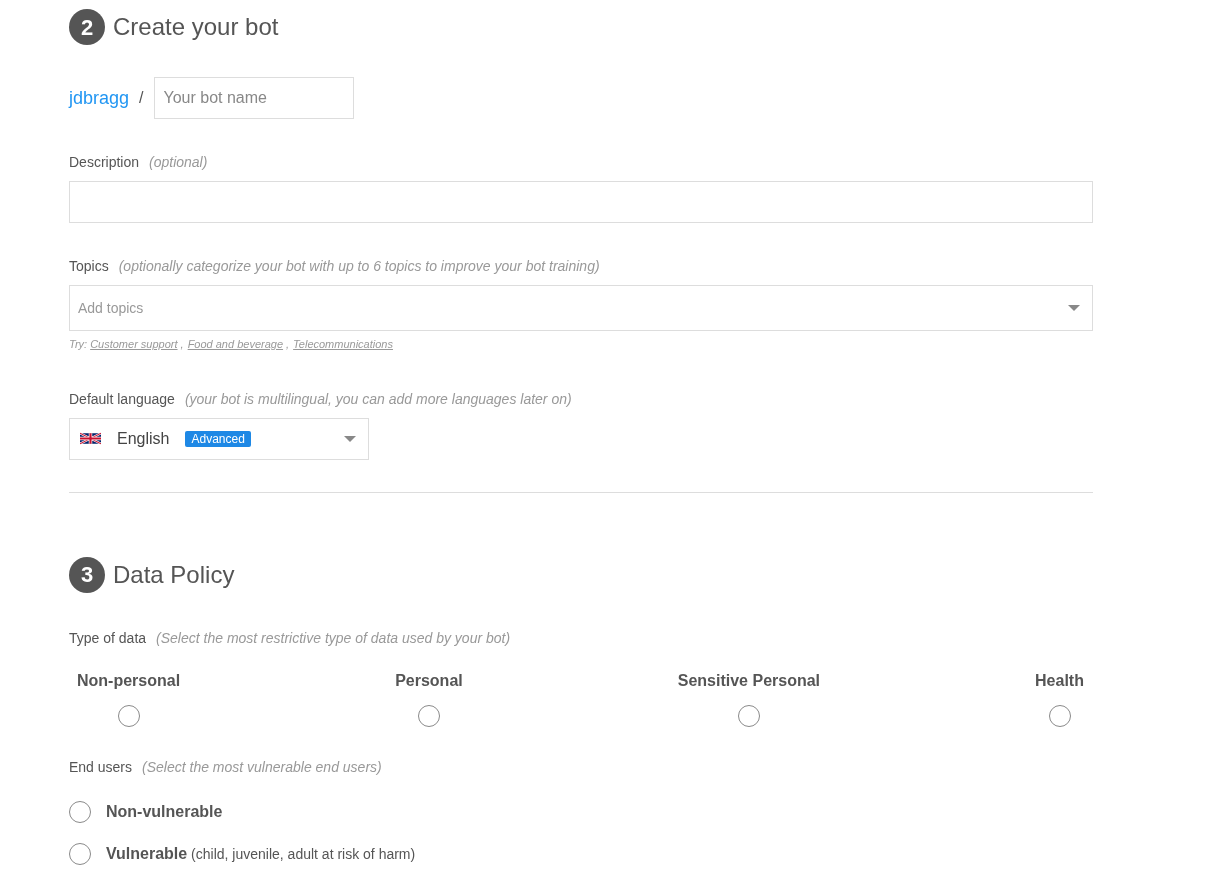 This screenshot has width=1229, height=870. Describe the element at coordinates (262, 767) in the screenshot. I see `field-hint: (Select the most vulnerable end users)` at that location.